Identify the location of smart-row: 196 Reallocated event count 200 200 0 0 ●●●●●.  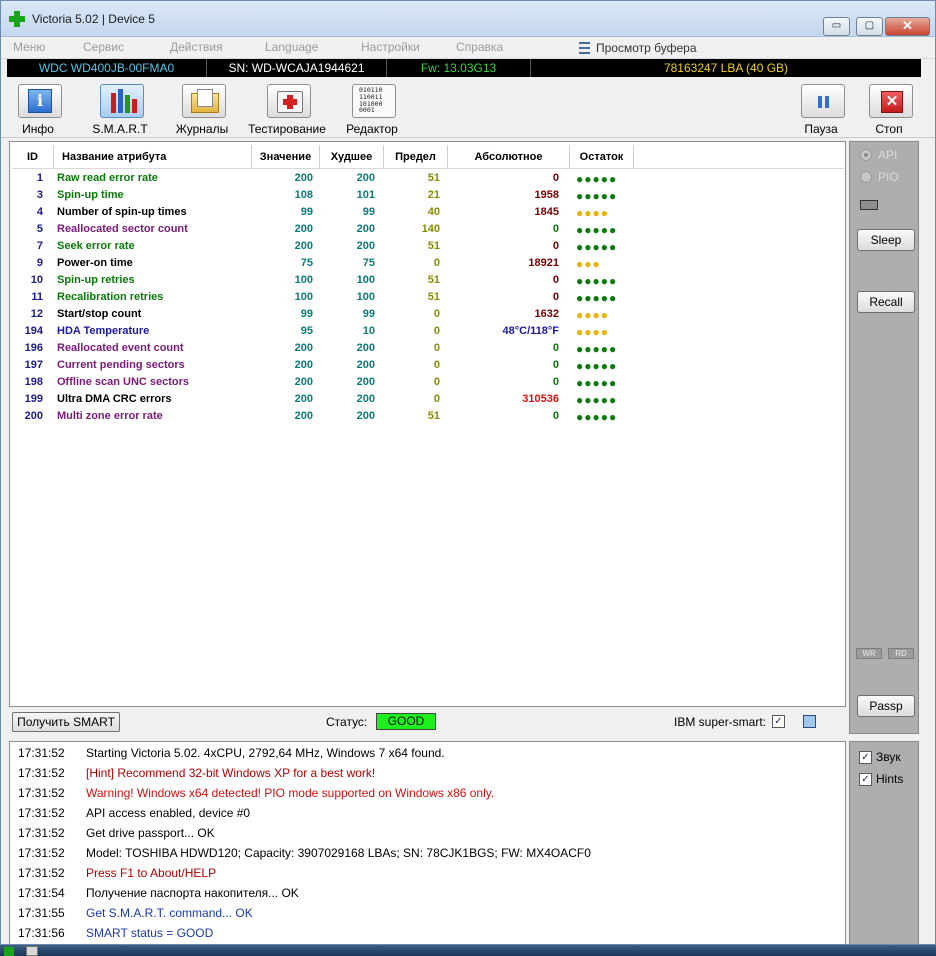
(426, 348).